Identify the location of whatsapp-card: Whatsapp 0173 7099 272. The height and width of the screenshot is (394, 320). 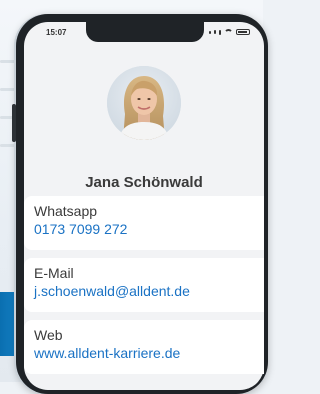
(144, 223).